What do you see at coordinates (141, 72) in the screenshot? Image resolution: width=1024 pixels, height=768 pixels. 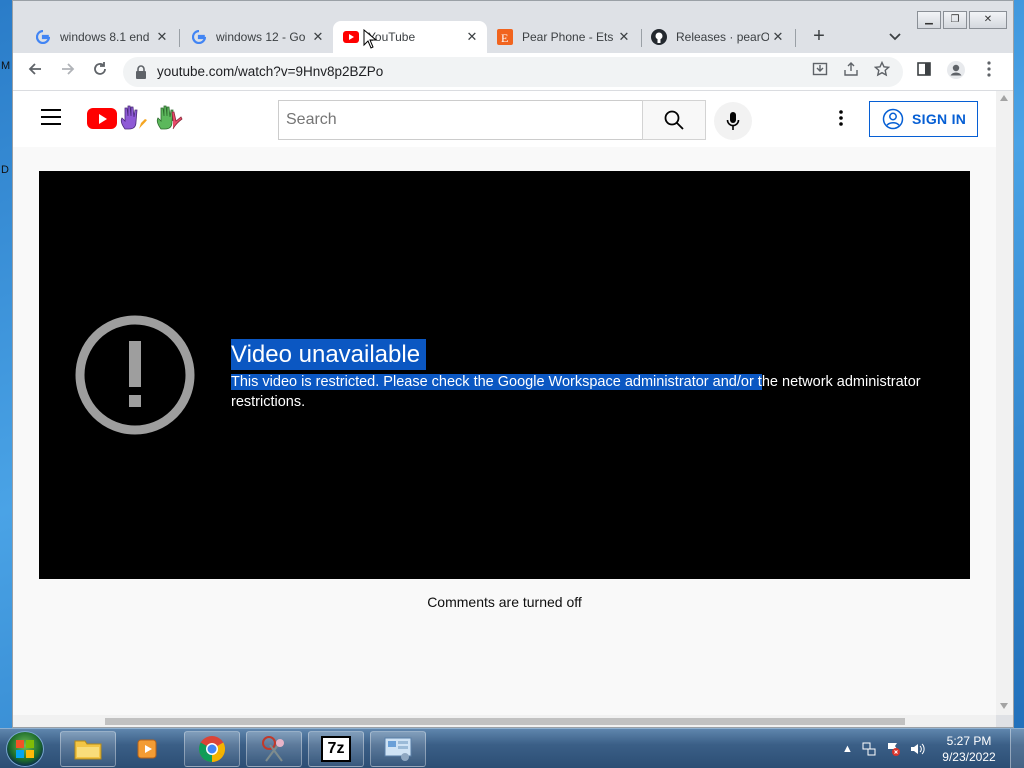 I see `lock-icon` at bounding box center [141, 72].